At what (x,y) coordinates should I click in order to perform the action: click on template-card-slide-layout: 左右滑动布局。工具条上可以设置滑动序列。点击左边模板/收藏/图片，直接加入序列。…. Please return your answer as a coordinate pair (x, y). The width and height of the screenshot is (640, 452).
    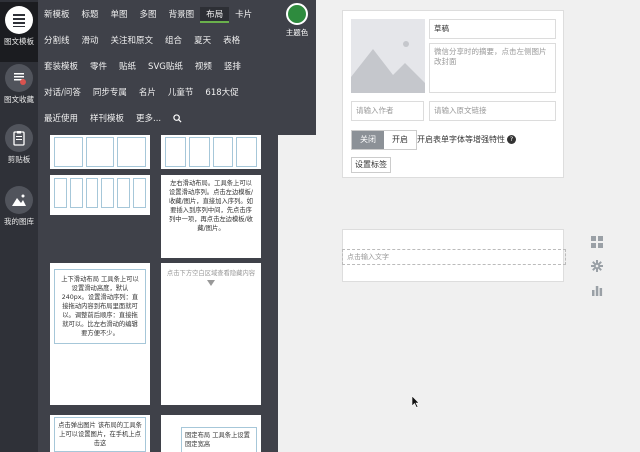
    Looking at the image, I should click on (211, 216).